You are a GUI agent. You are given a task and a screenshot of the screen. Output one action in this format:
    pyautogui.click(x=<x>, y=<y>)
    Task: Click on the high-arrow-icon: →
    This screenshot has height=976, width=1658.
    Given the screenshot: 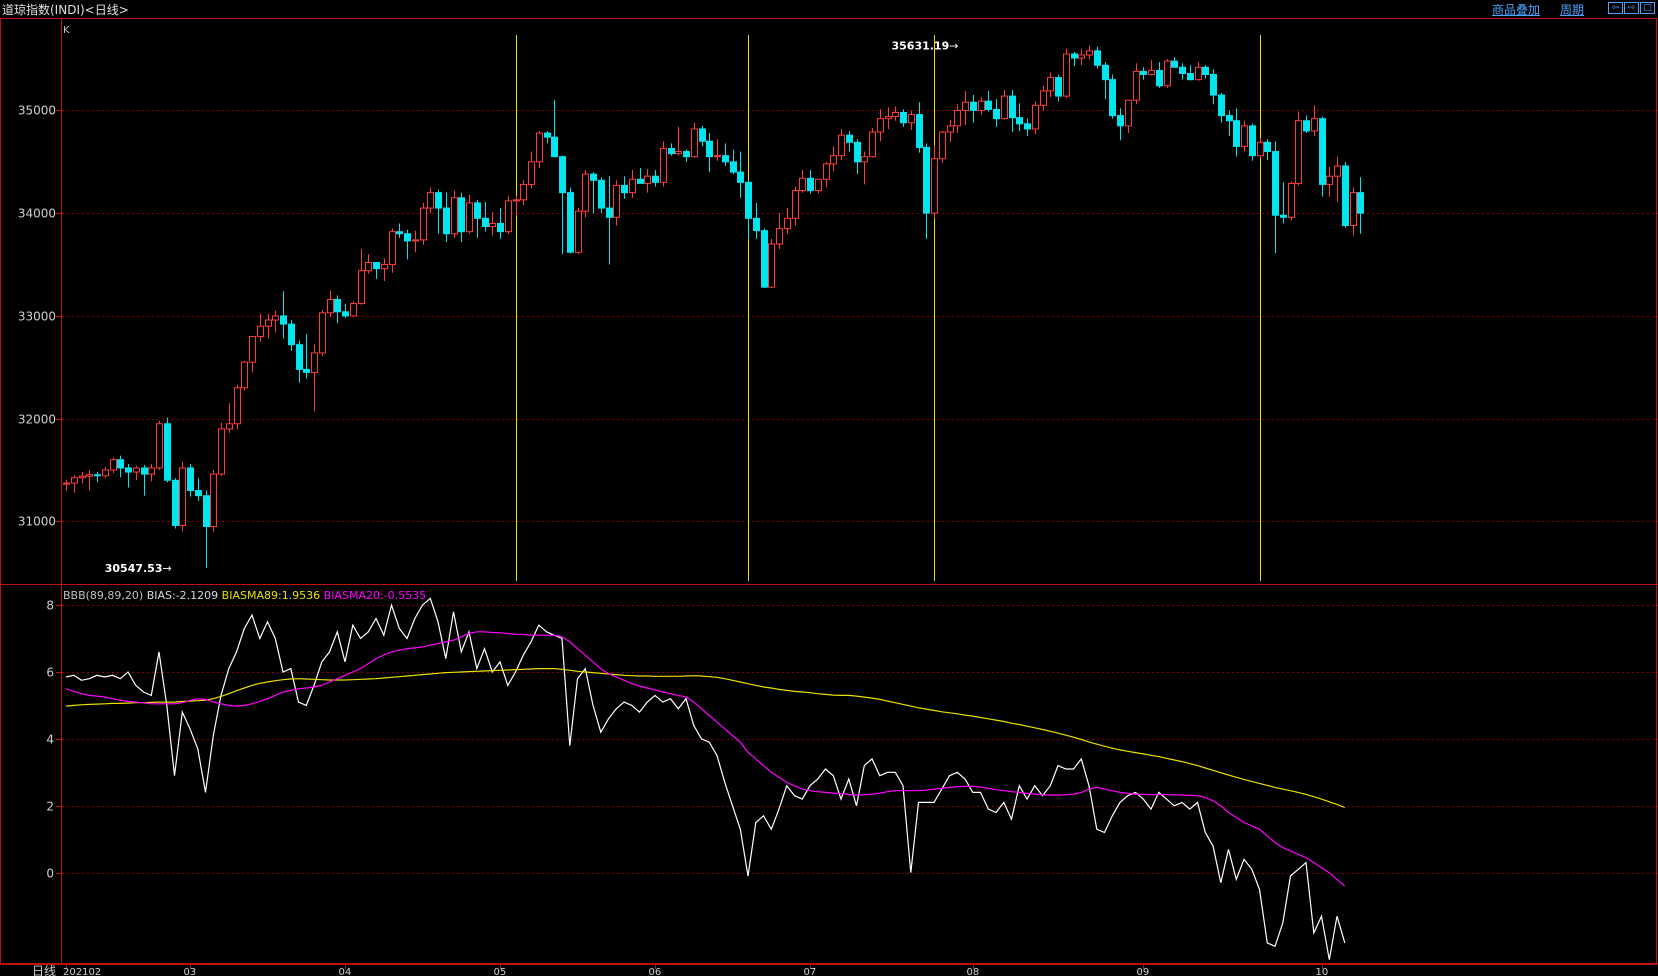 What is the action you would take?
    pyautogui.click(x=953, y=46)
    